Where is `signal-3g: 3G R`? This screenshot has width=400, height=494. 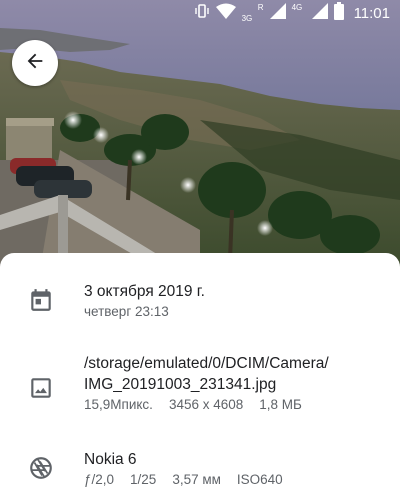 signal-3g: 3G R is located at coordinates (253, 13).